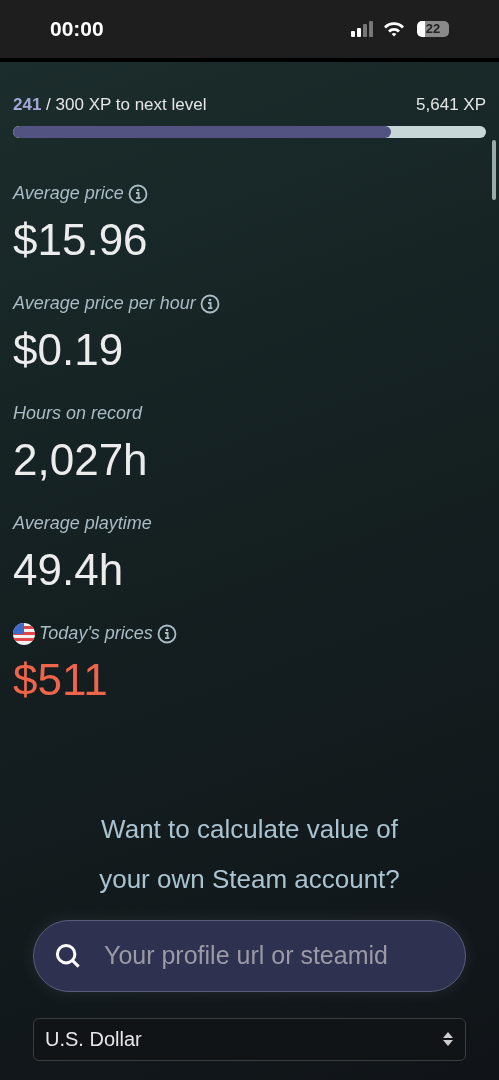 The width and height of the screenshot is (499, 1080). I want to click on stat-label: Average price per hour, so click(104, 303).